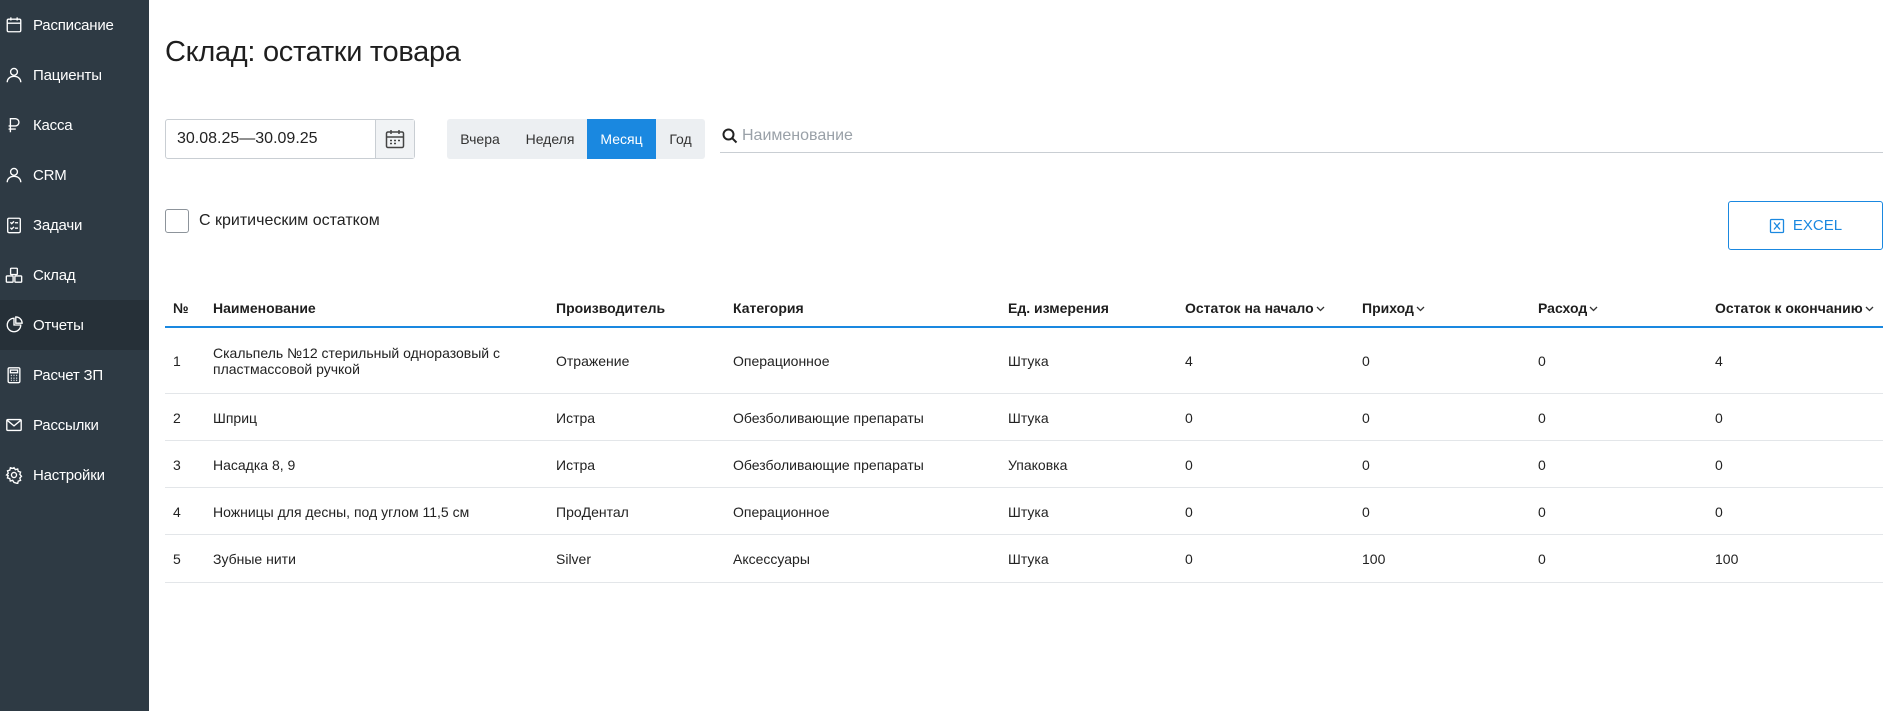 This screenshot has width=1904, height=711. Describe the element at coordinates (1058, 308) in the screenshot. I see `header-col-unit: Ед. измерения` at that location.